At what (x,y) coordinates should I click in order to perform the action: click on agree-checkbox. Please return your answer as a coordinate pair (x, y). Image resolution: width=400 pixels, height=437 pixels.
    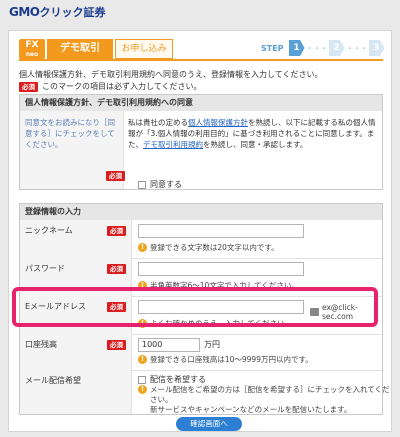
    Looking at the image, I should click on (142, 184).